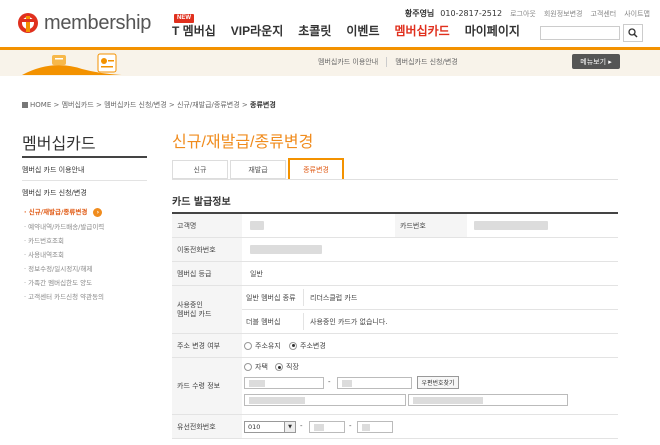  I want to click on band-links: 멤버십카드 이용안내 멤버십카드 신청/변경, so click(388, 62).